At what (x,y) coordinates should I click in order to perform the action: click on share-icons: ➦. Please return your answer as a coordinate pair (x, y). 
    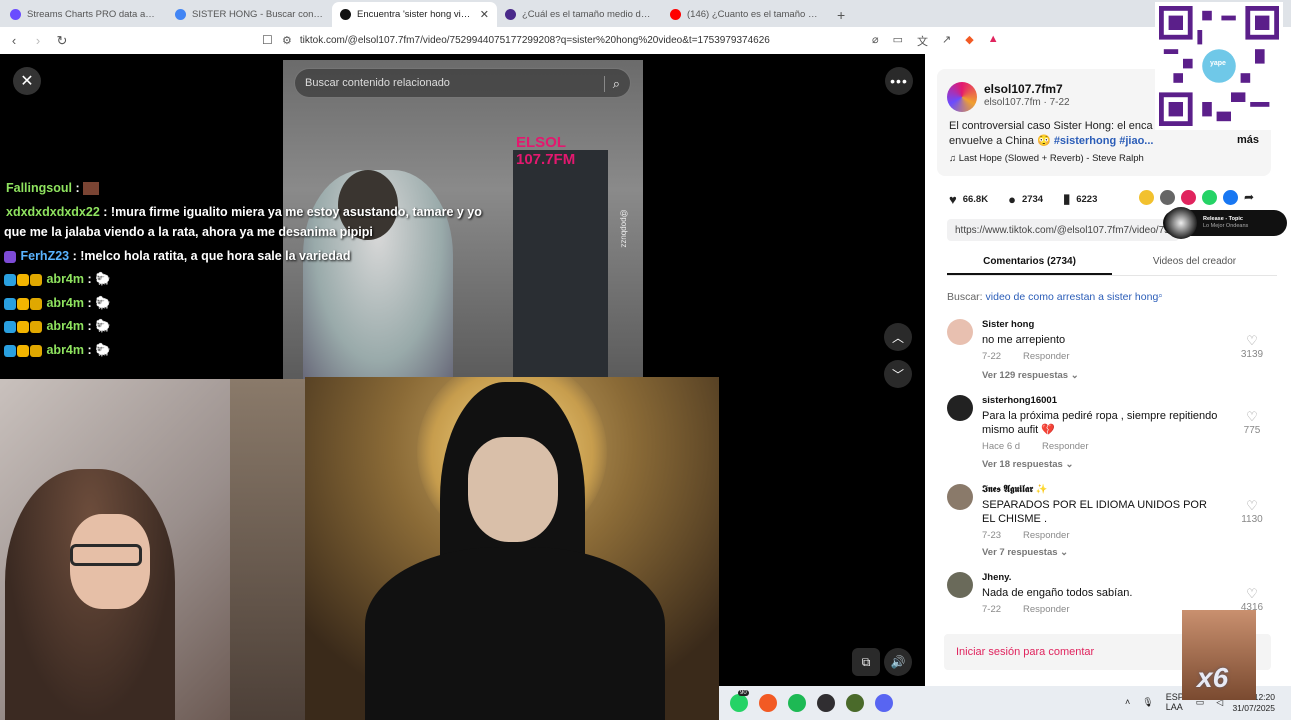
    Looking at the image, I should click on (1196, 197).